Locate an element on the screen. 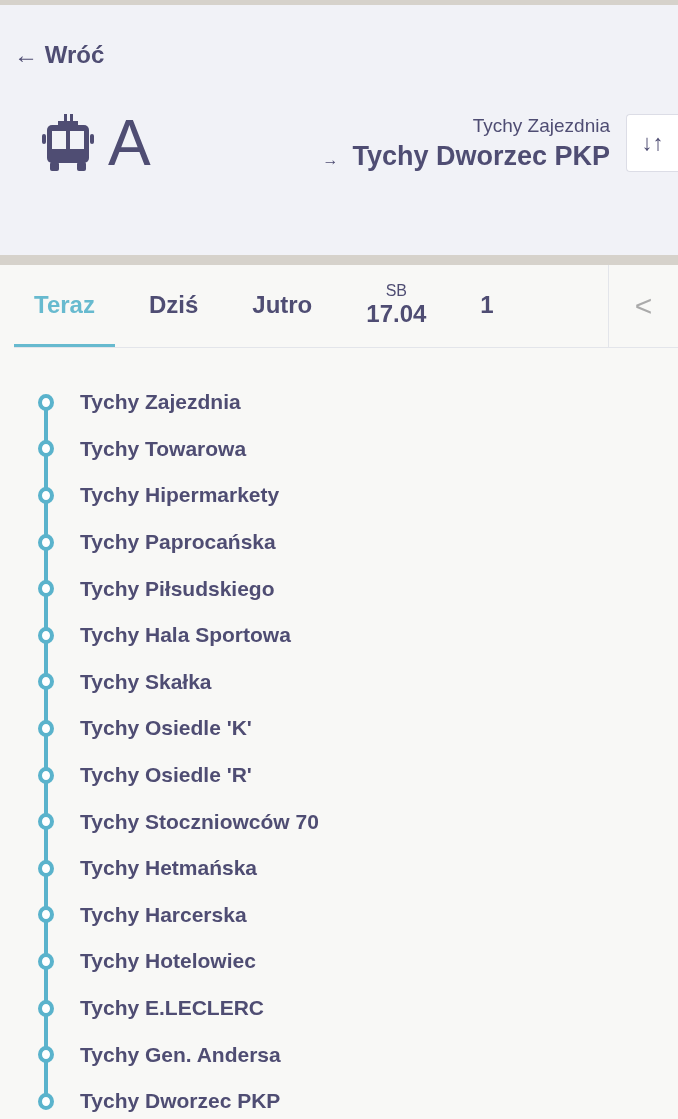 Image resolution: width=678 pixels, height=1119 pixels. day-tab: Jutro is located at coordinates (282, 306).